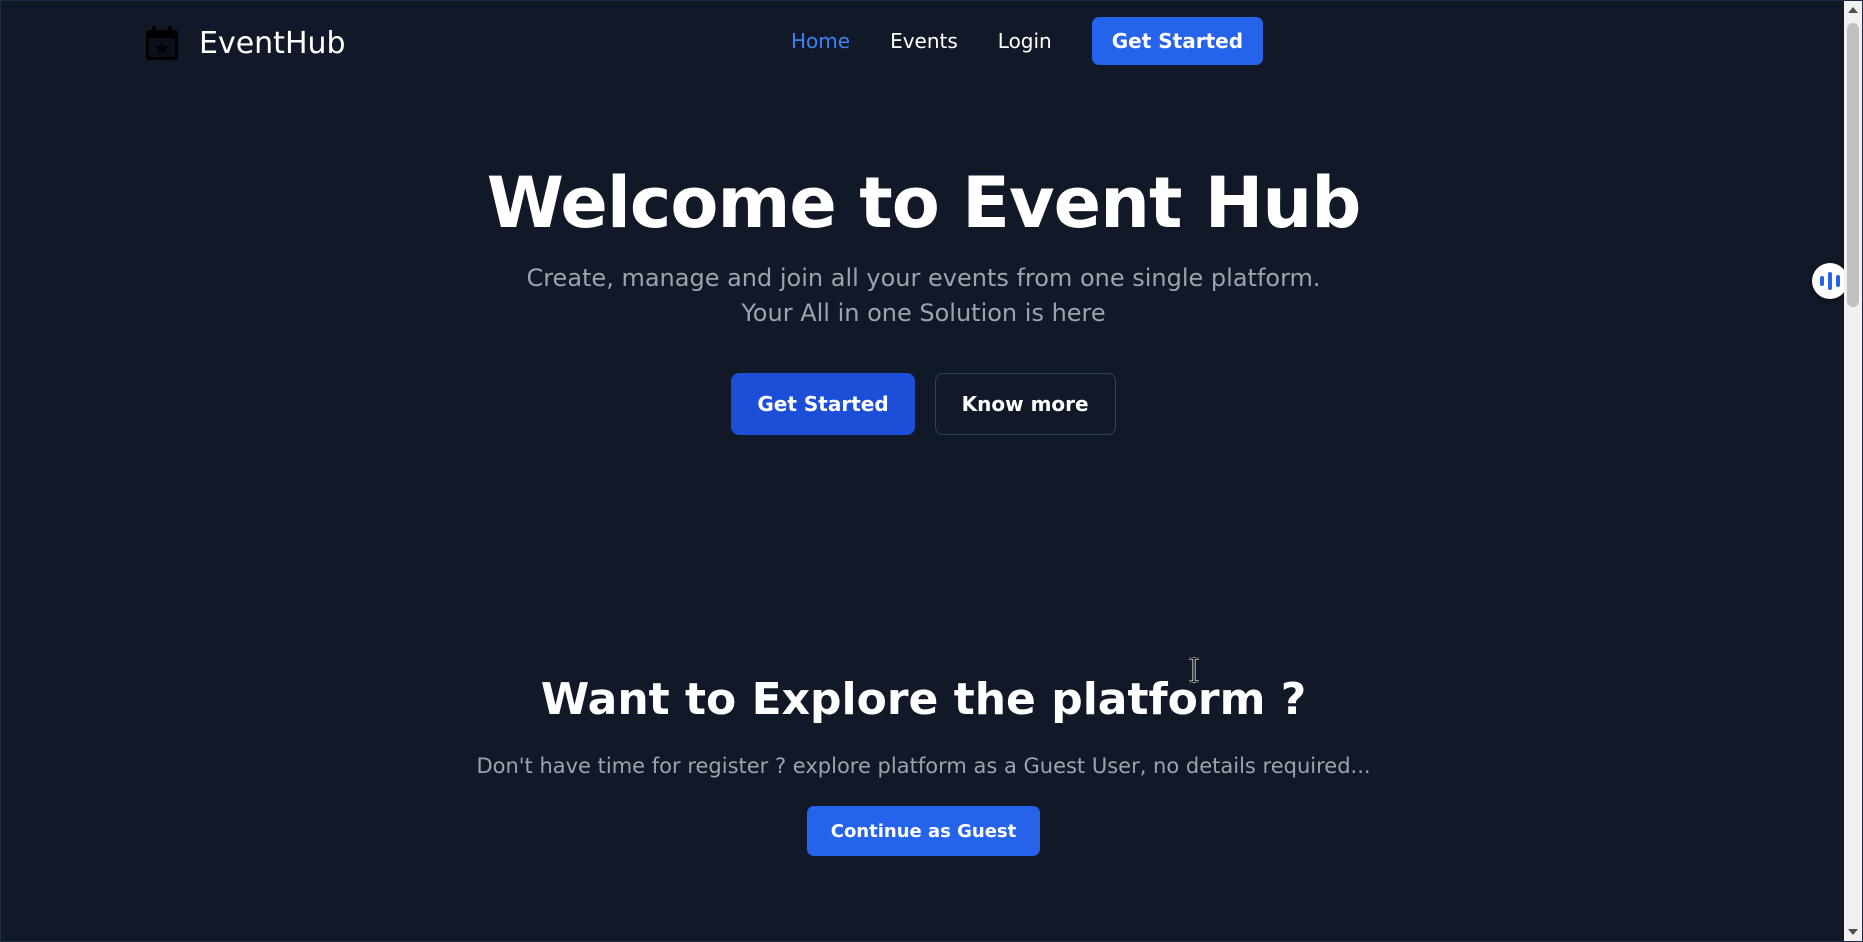 This screenshot has width=1863, height=942. What do you see at coordinates (820, 41) in the screenshot?
I see `nav-link-home: Home` at bounding box center [820, 41].